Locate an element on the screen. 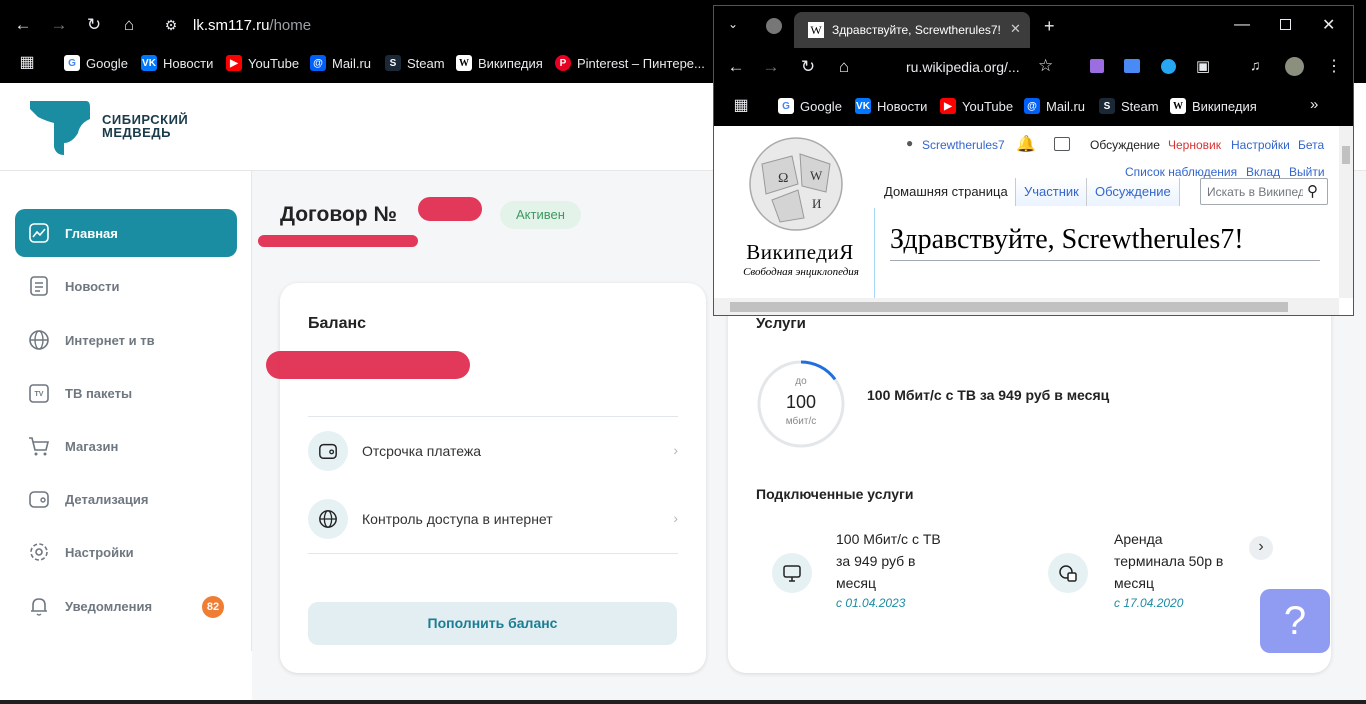 Image resolution: width=1366 pixels, height=704 pixels. wiki-search-input: Искать в Википедии ⚲ is located at coordinates (1264, 191).